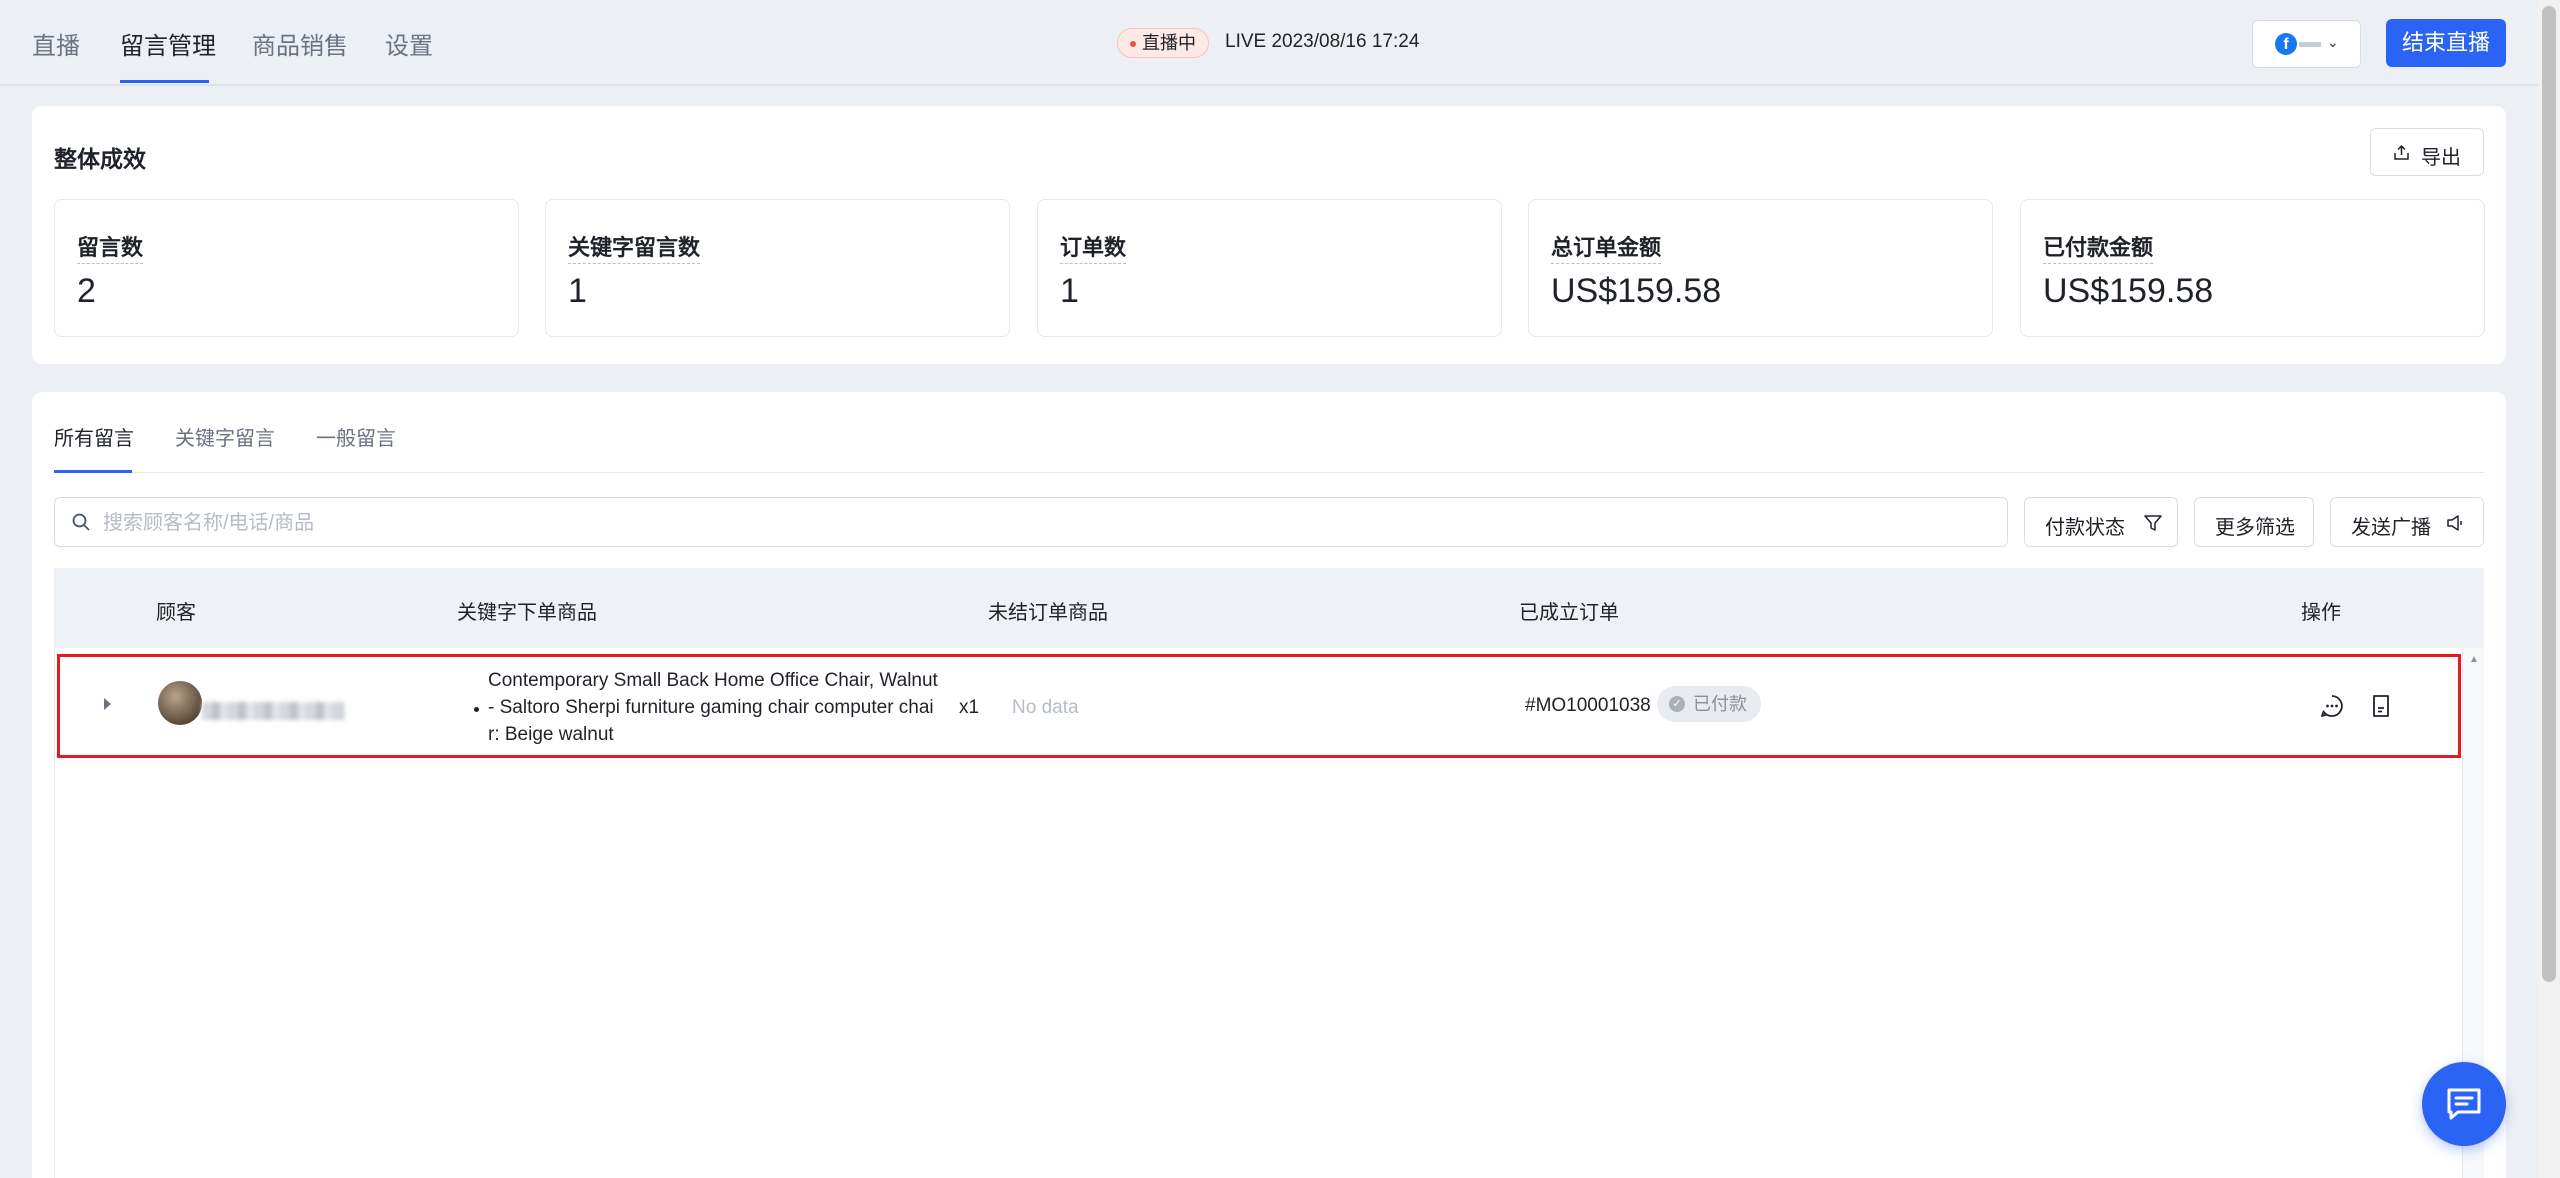  Describe the element at coordinates (2549, 494) in the screenshot. I see `page-scrollbar-thumb` at that location.